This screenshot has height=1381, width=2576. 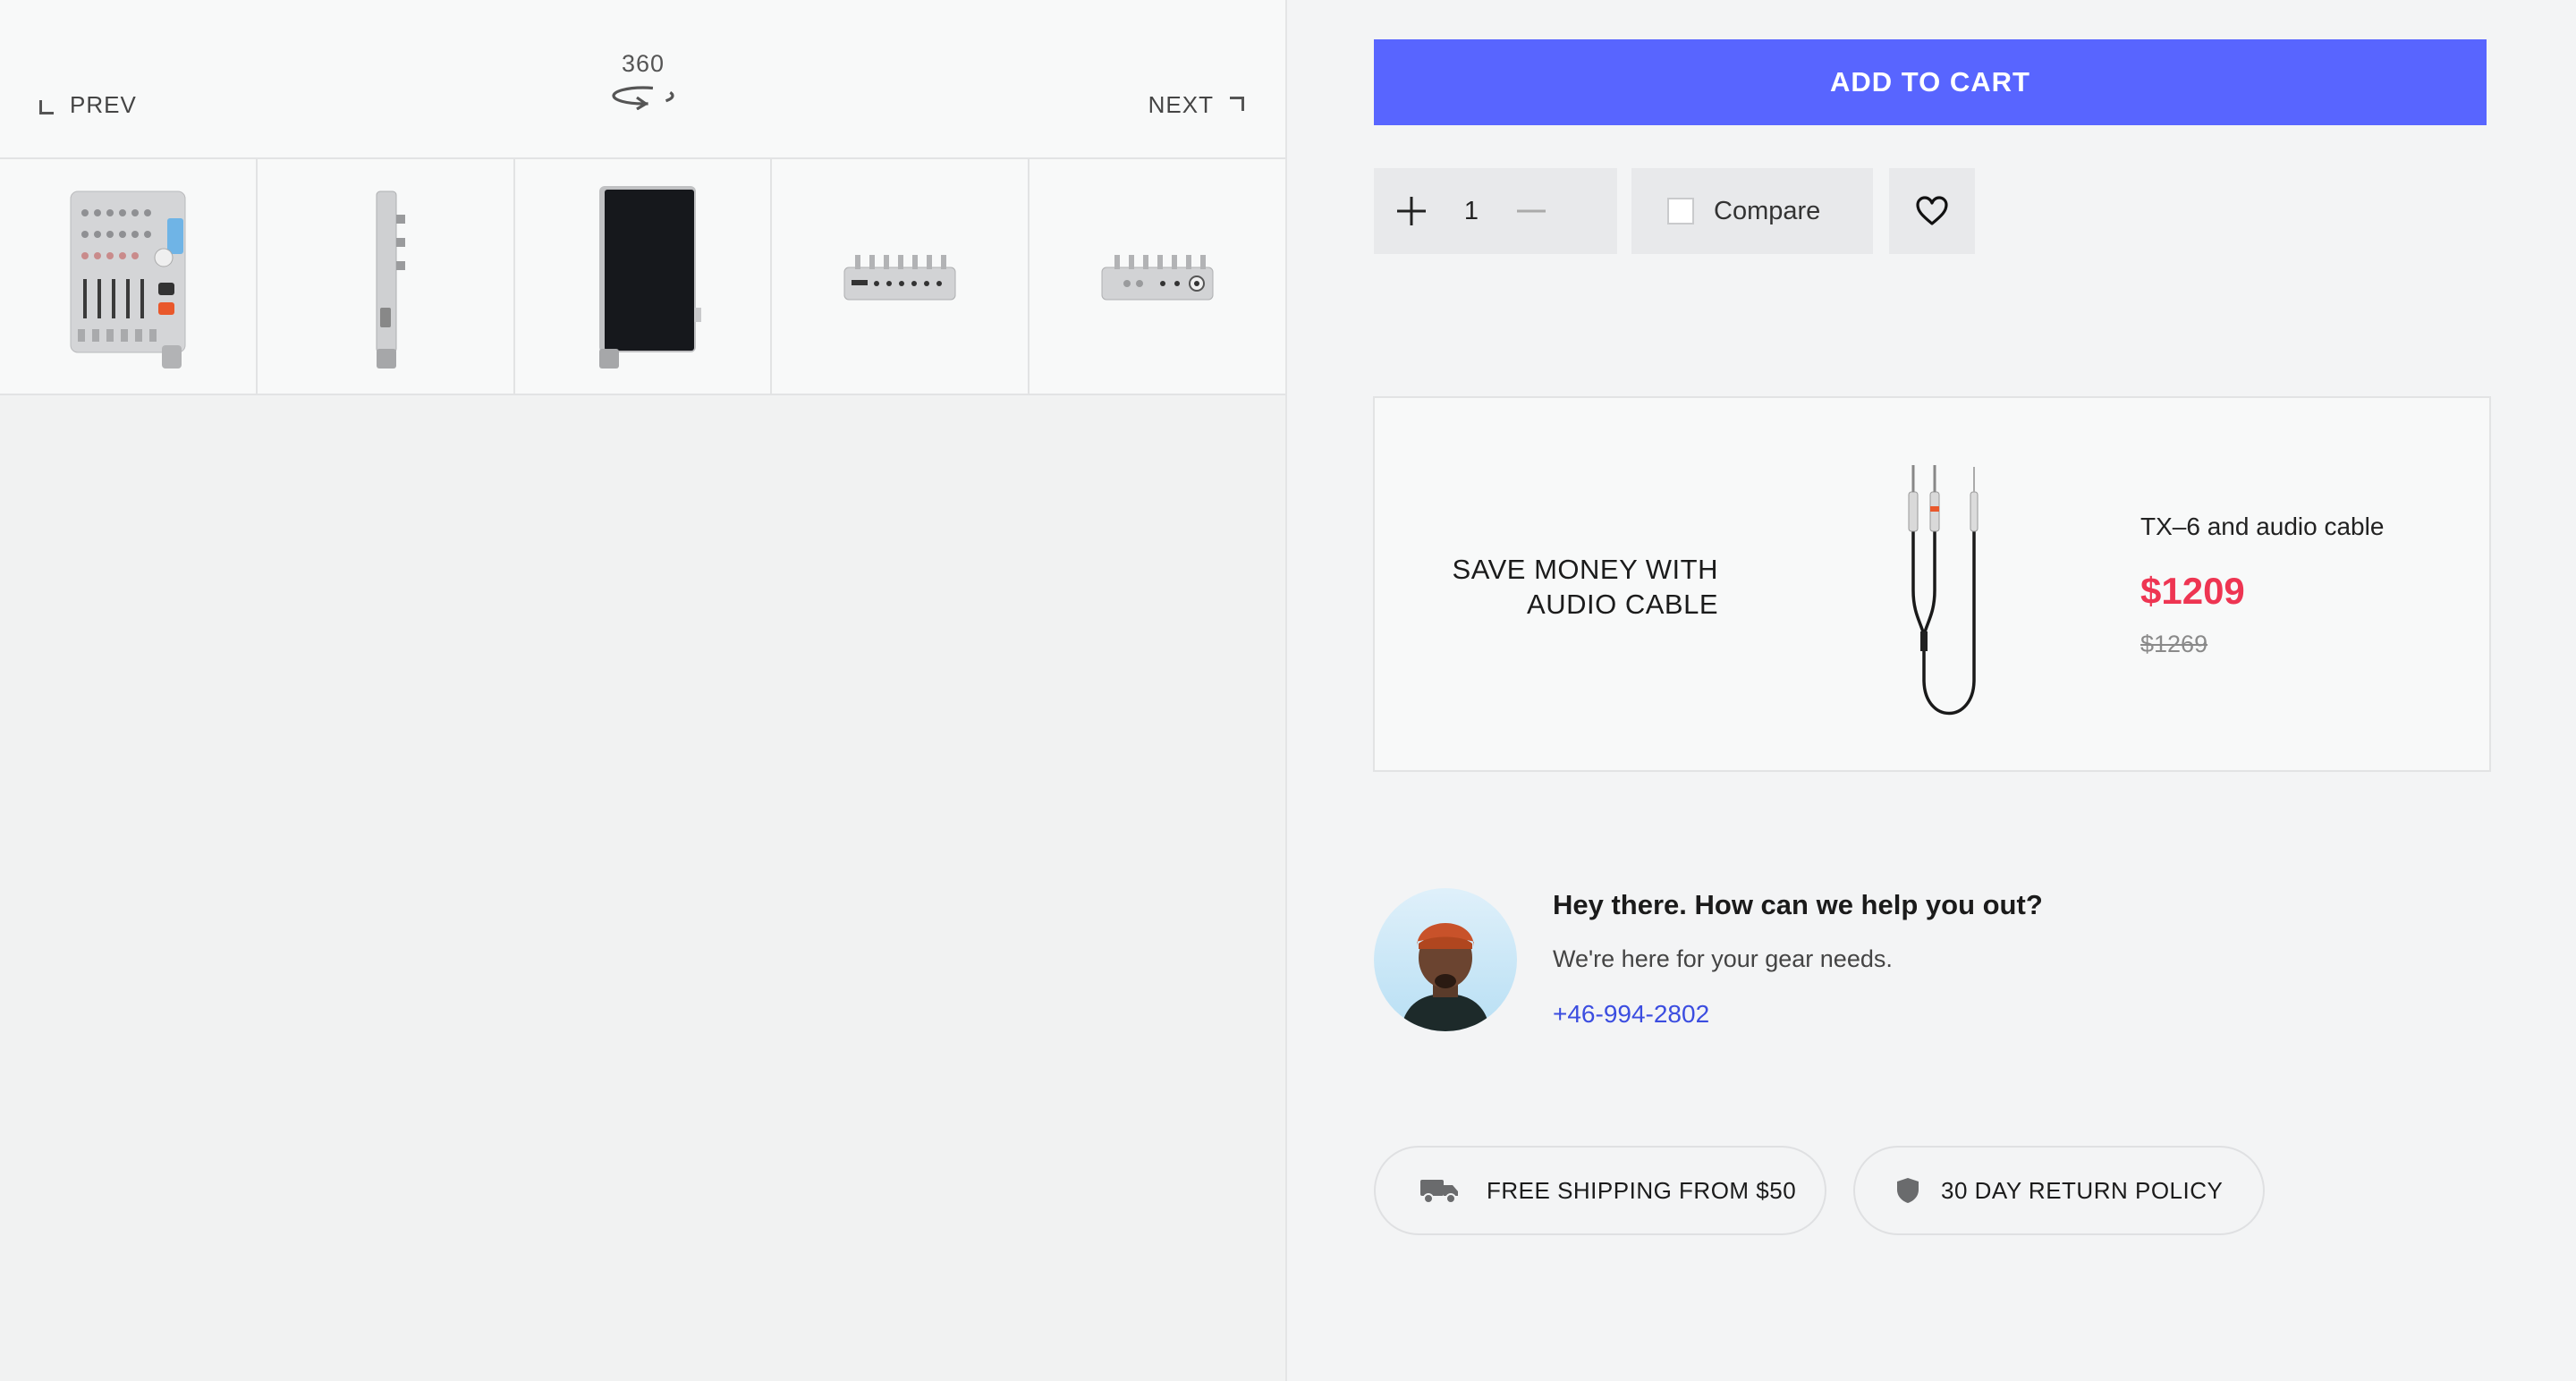 What do you see at coordinates (390, 280) in the screenshot?
I see `device-side-image` at bounding box center [390, 280].